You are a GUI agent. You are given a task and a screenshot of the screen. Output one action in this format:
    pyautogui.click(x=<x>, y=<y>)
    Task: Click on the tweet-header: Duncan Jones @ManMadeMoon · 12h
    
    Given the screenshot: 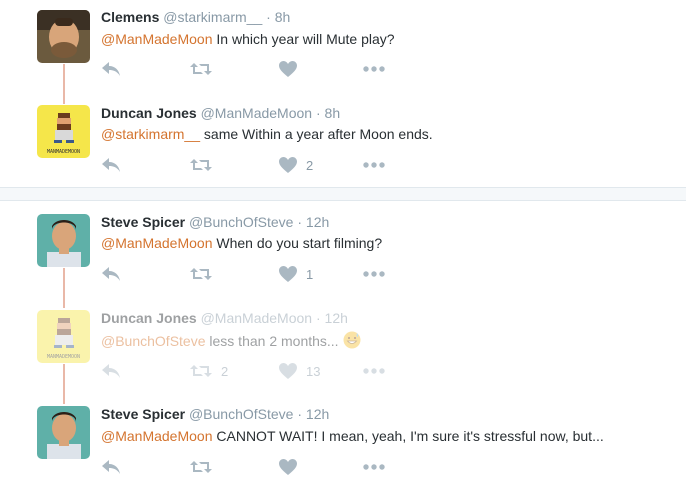 What is the action you would take?
    pyautogui.click(x=224, y=318)
    